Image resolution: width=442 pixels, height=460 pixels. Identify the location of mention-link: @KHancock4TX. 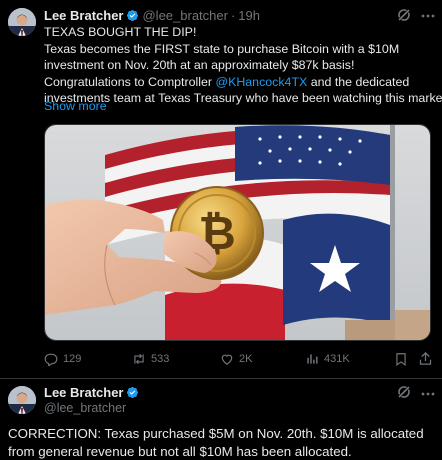
(262, 82).